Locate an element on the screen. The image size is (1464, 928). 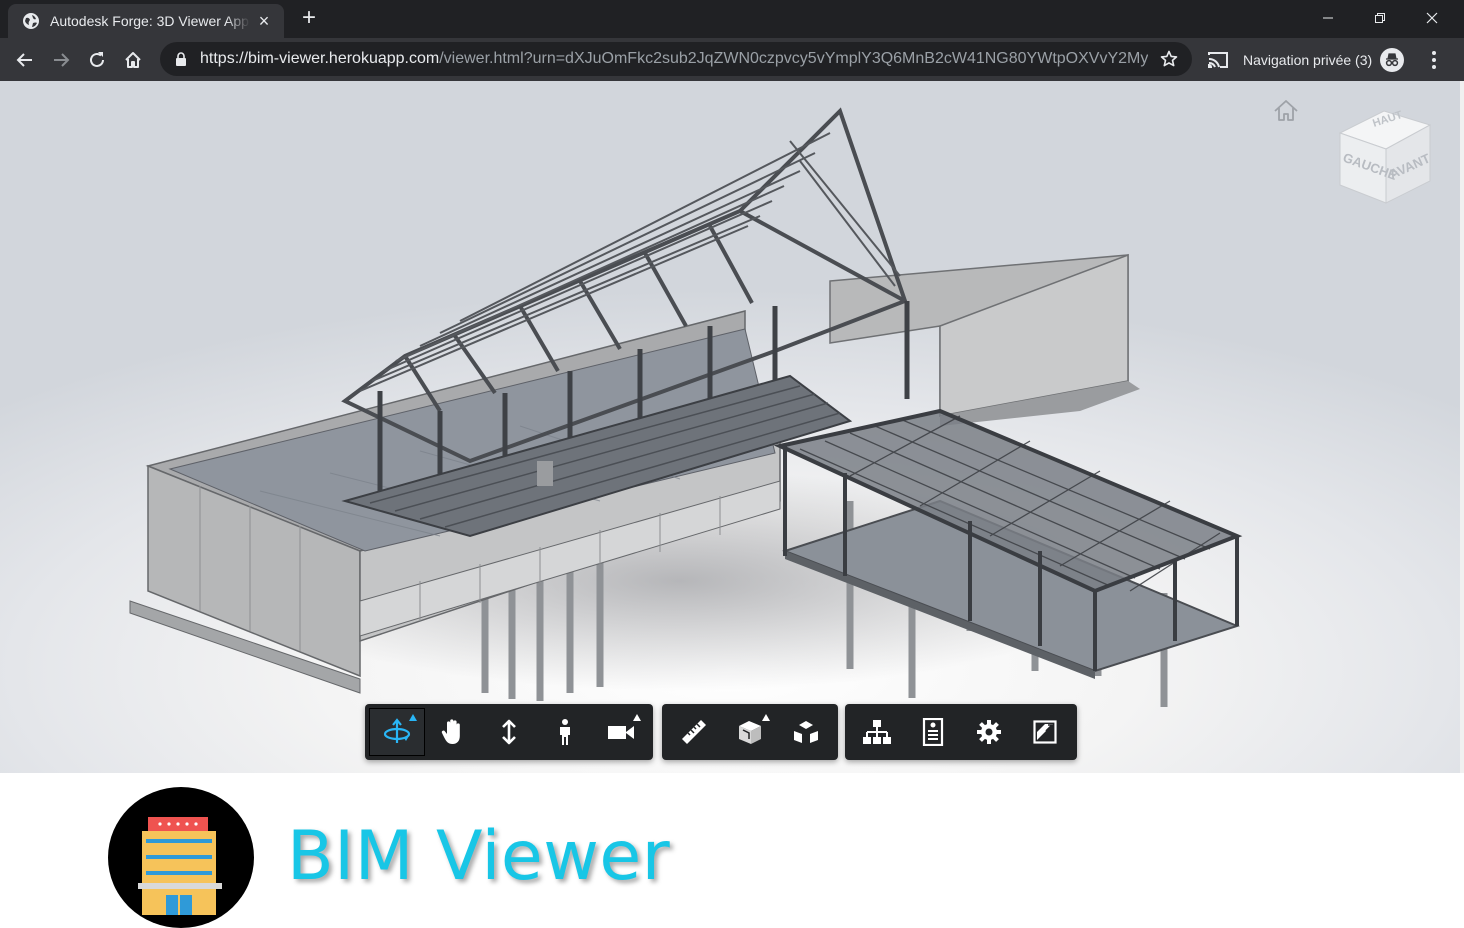
new-tab-button: + is located at coordinates (309, 19).